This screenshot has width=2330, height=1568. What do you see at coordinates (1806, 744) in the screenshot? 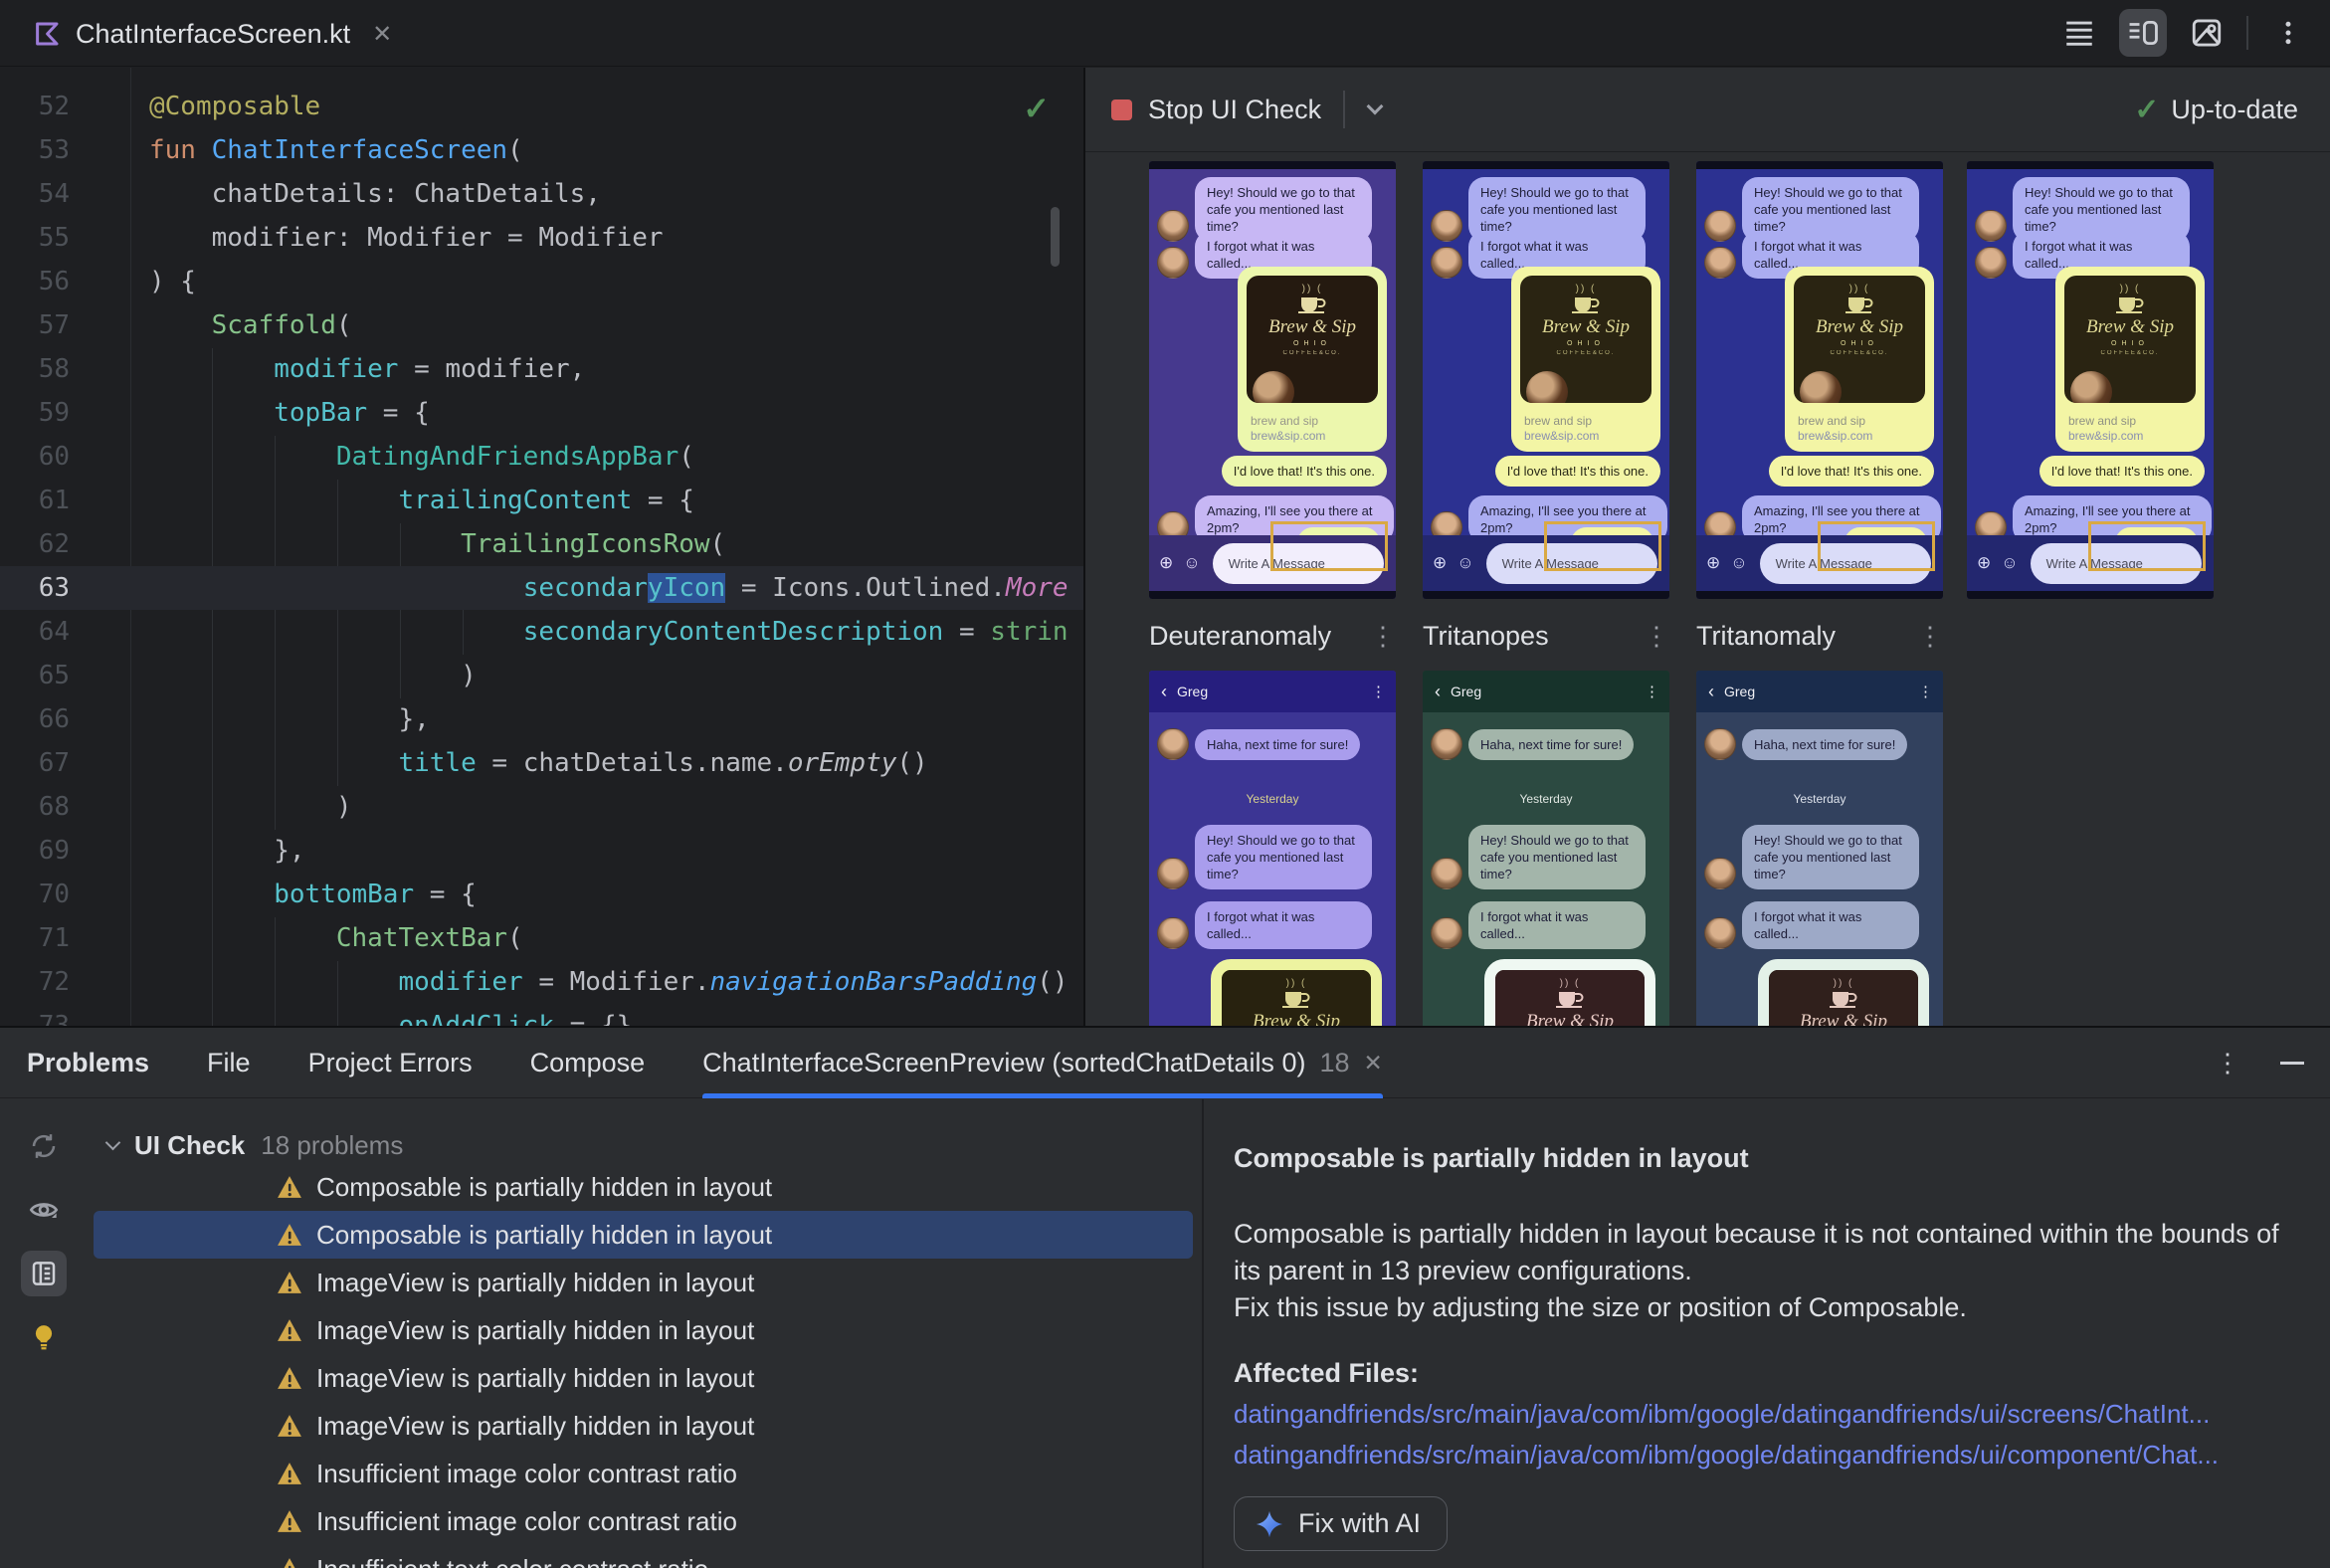
I see `incoming-message: Haha, next time for sure!` at bounding box center [1806, 744].